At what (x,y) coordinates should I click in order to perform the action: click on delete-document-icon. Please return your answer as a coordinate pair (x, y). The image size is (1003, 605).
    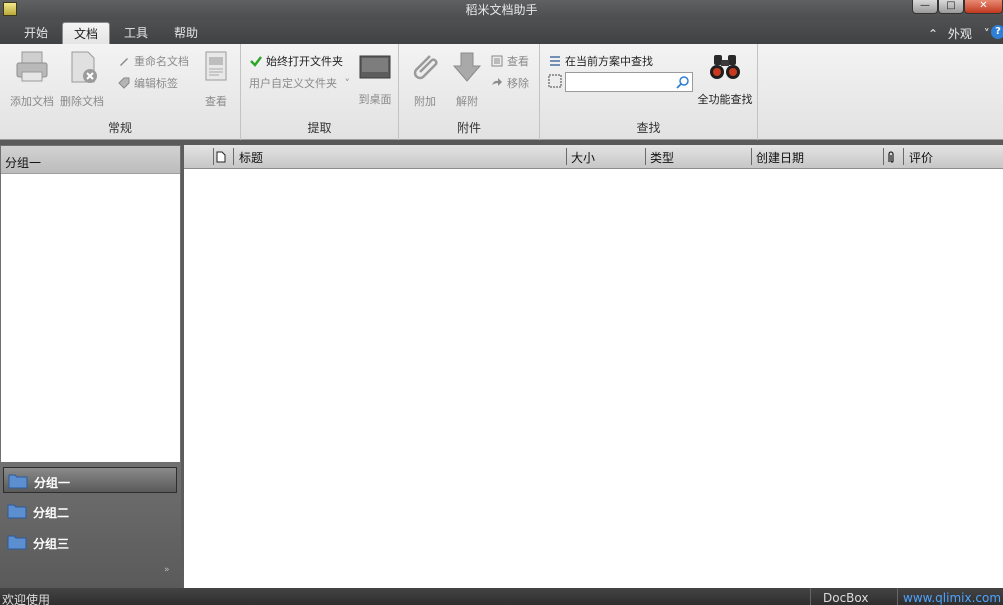
    Looking at the image, I should click on (84, 67).